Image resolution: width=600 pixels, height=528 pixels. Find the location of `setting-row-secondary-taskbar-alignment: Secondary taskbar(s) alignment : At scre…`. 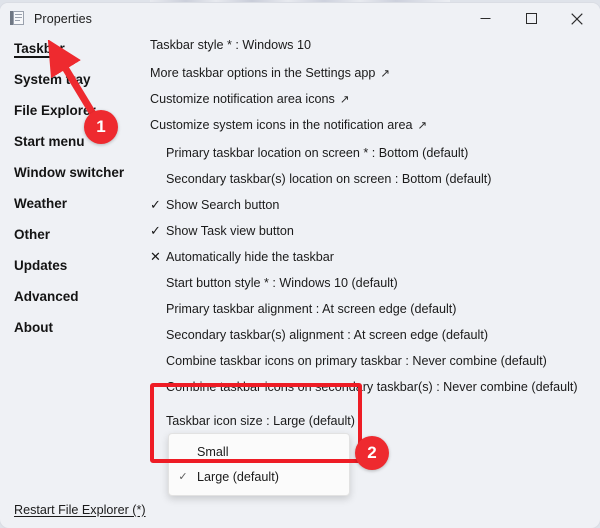

setting-row-secondary-taskbar-alignment: Secondary taskbar(s) alignment : At scre… is located at coordinates (318, 335).